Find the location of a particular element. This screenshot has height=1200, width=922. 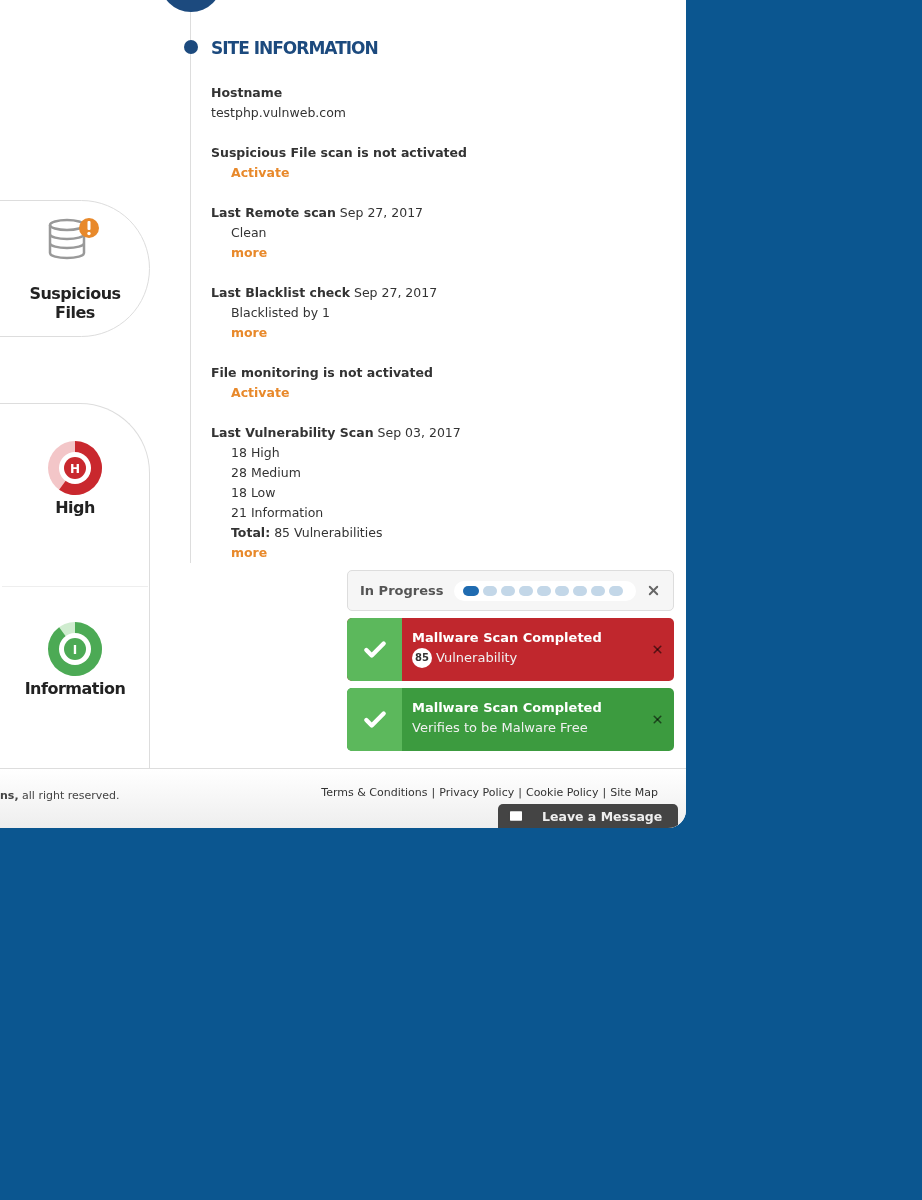

info-text: Blacklisted by 1 is located at coordinates (281, 313).